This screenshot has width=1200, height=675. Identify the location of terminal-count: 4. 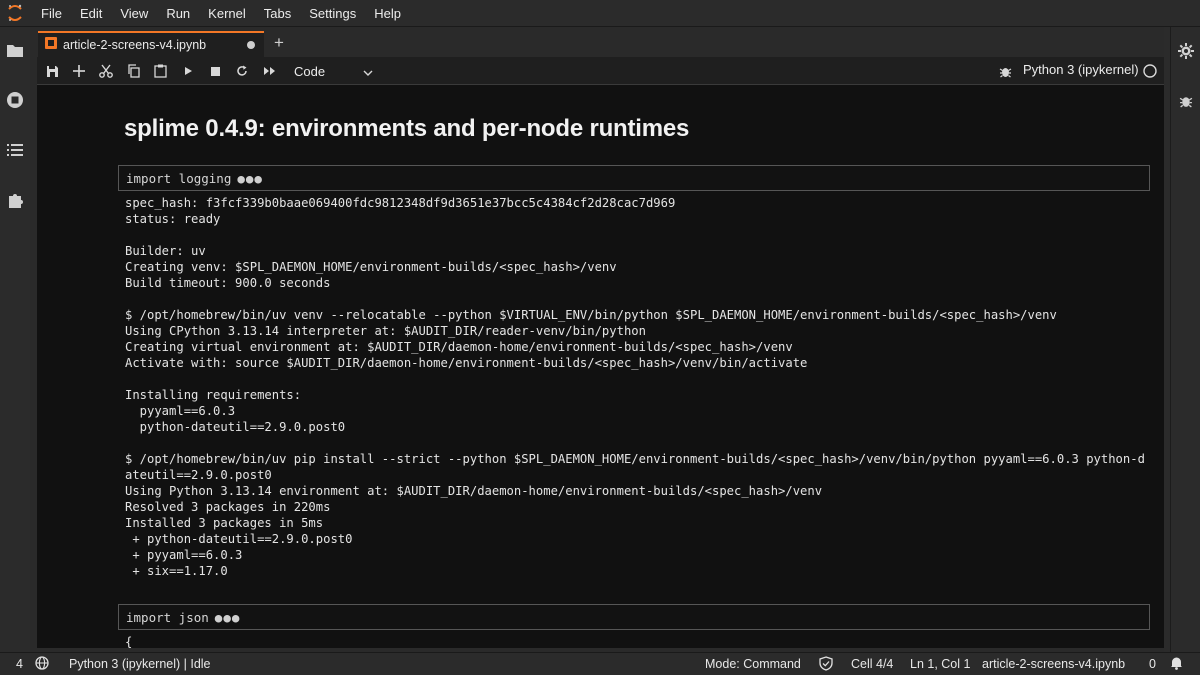
(19, 664).